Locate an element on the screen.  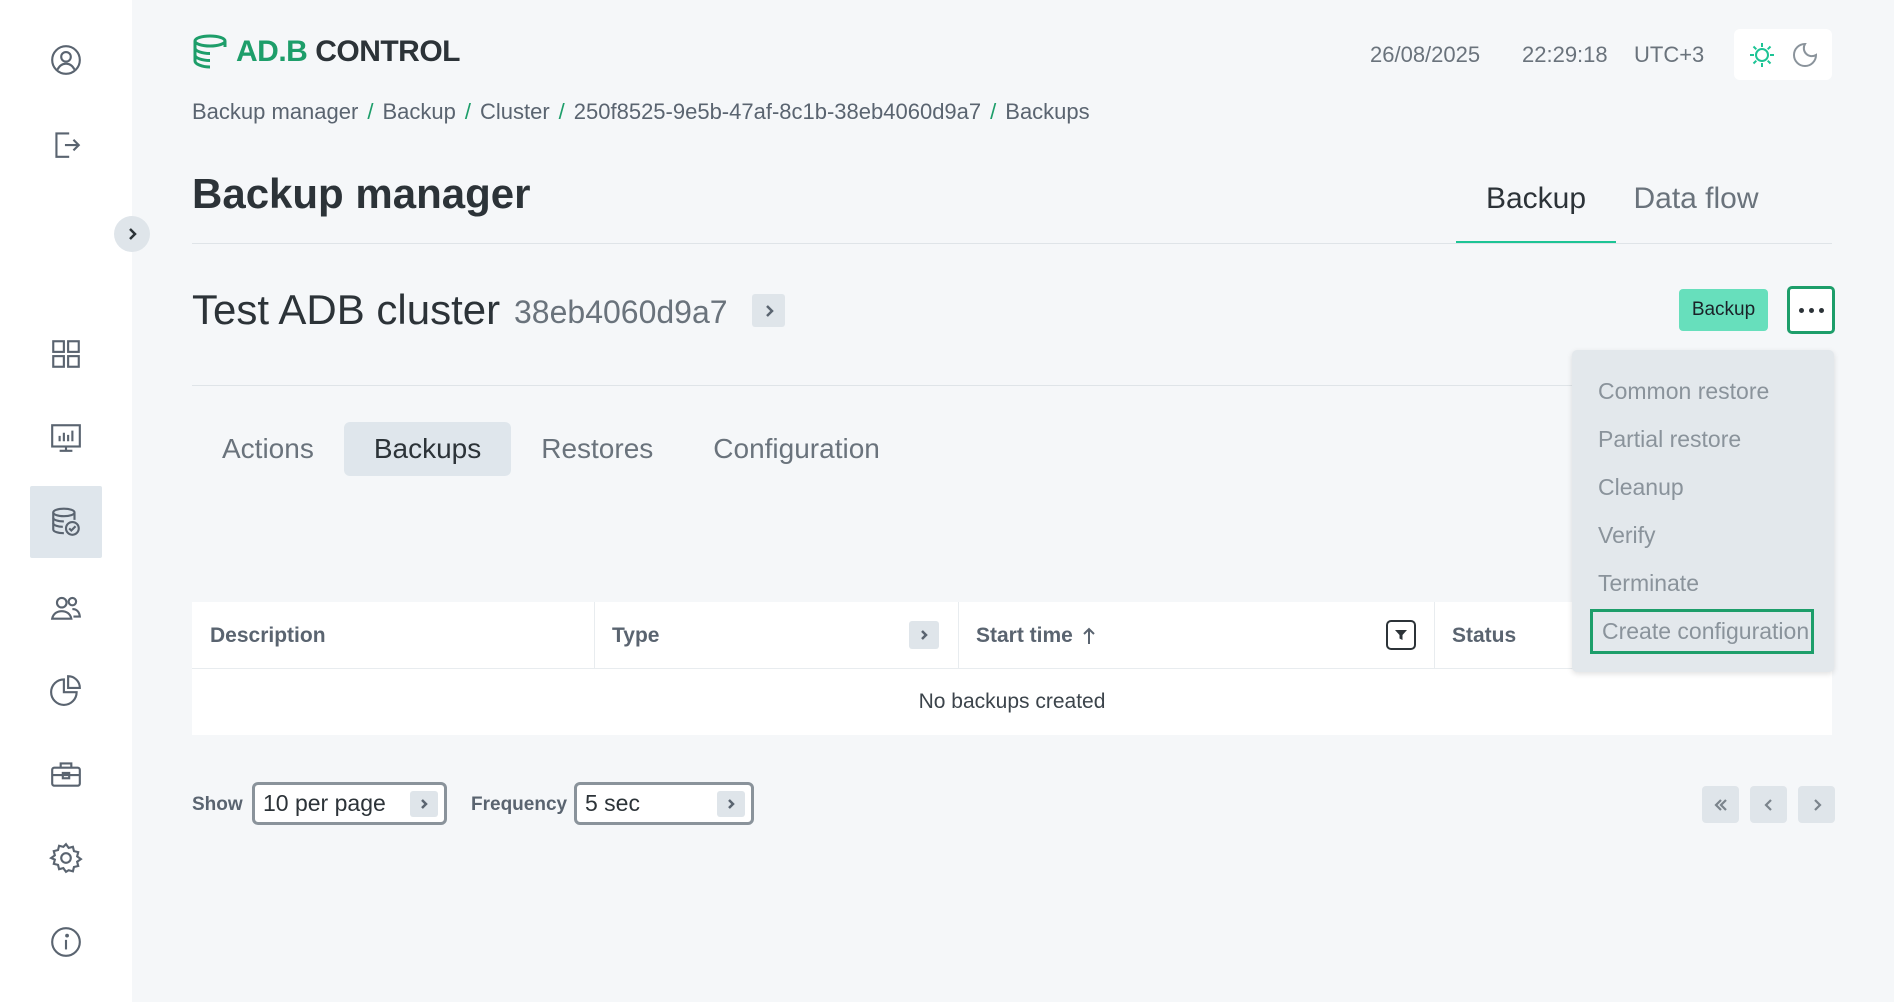
logo-text-control: CONTROL is located at coordinates (388, 51).